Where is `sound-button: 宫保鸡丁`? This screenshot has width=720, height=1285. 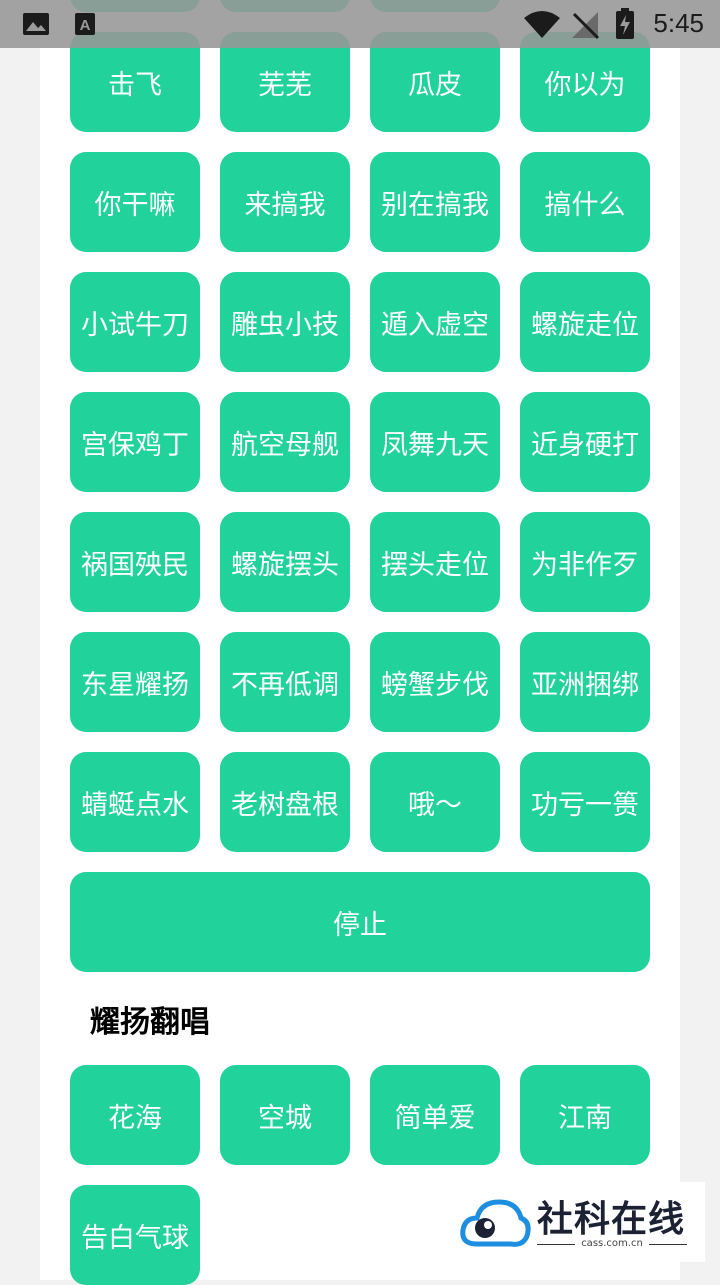 sound-button: 宫保鸡丁 is located at coordinates (135, 442).